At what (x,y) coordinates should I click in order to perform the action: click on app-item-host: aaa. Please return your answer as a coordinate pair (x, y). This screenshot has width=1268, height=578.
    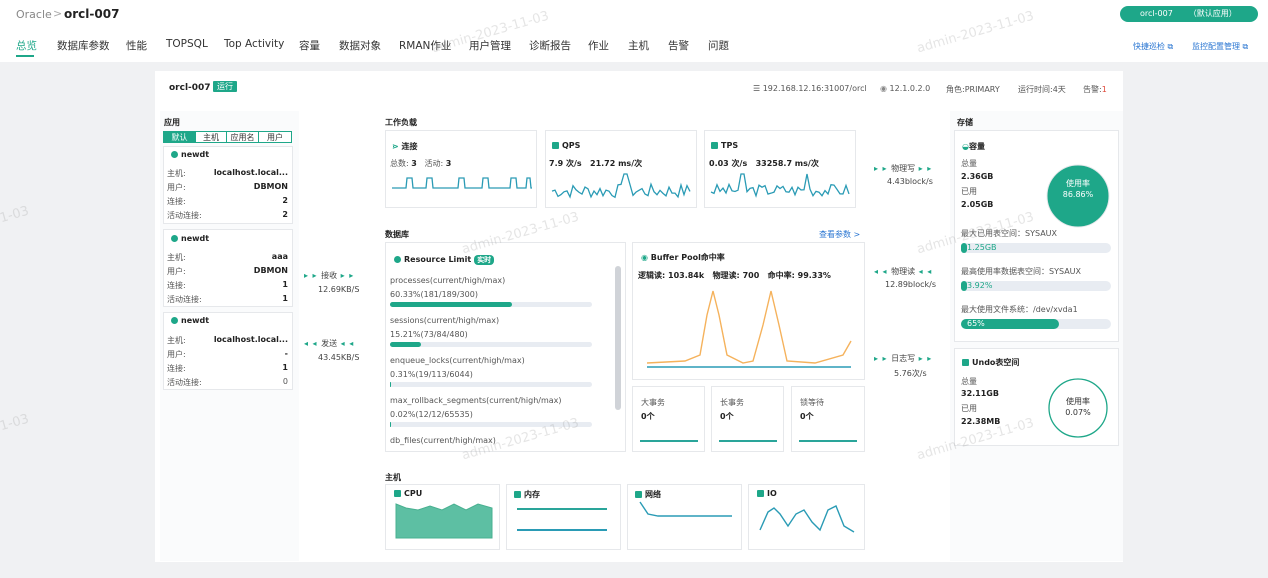
    Looking at the image, I should click on (279, 256).